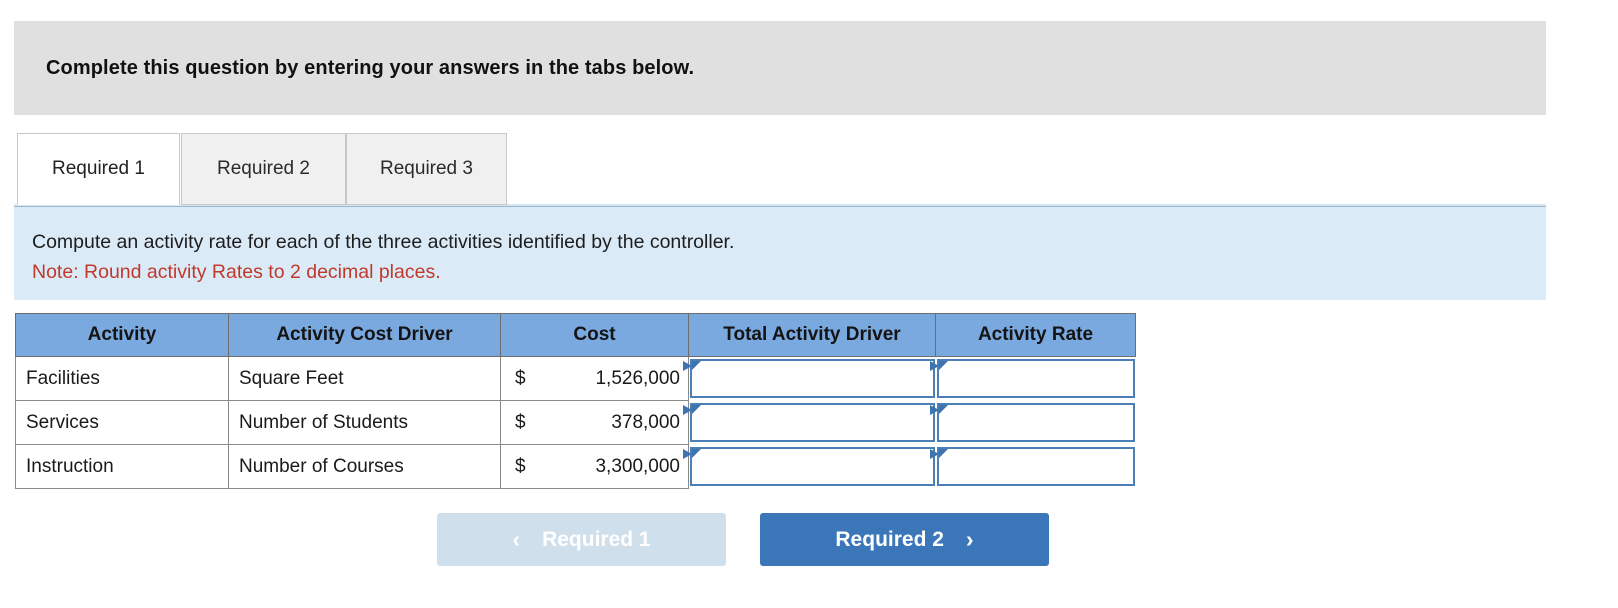 The image size is (1618, 608). Describe the element at coordinates (364, 466) in the screenshot. I see `cell-cost-driver: Number of Courses` at that location.